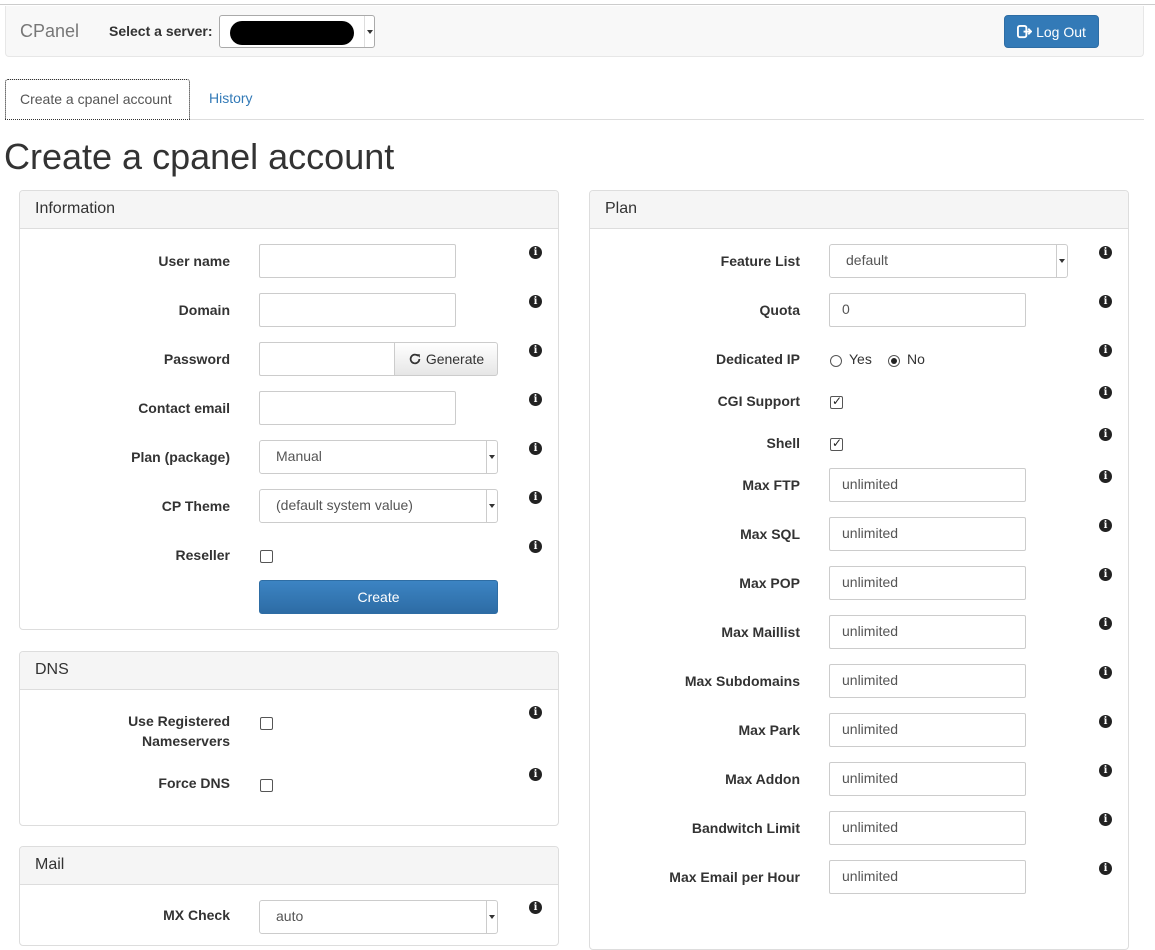 Image resolution: width=1155 pixels, height=950 pixels. I want to click on dedicated-ip-yes-label: Yes, so click(860, 359).